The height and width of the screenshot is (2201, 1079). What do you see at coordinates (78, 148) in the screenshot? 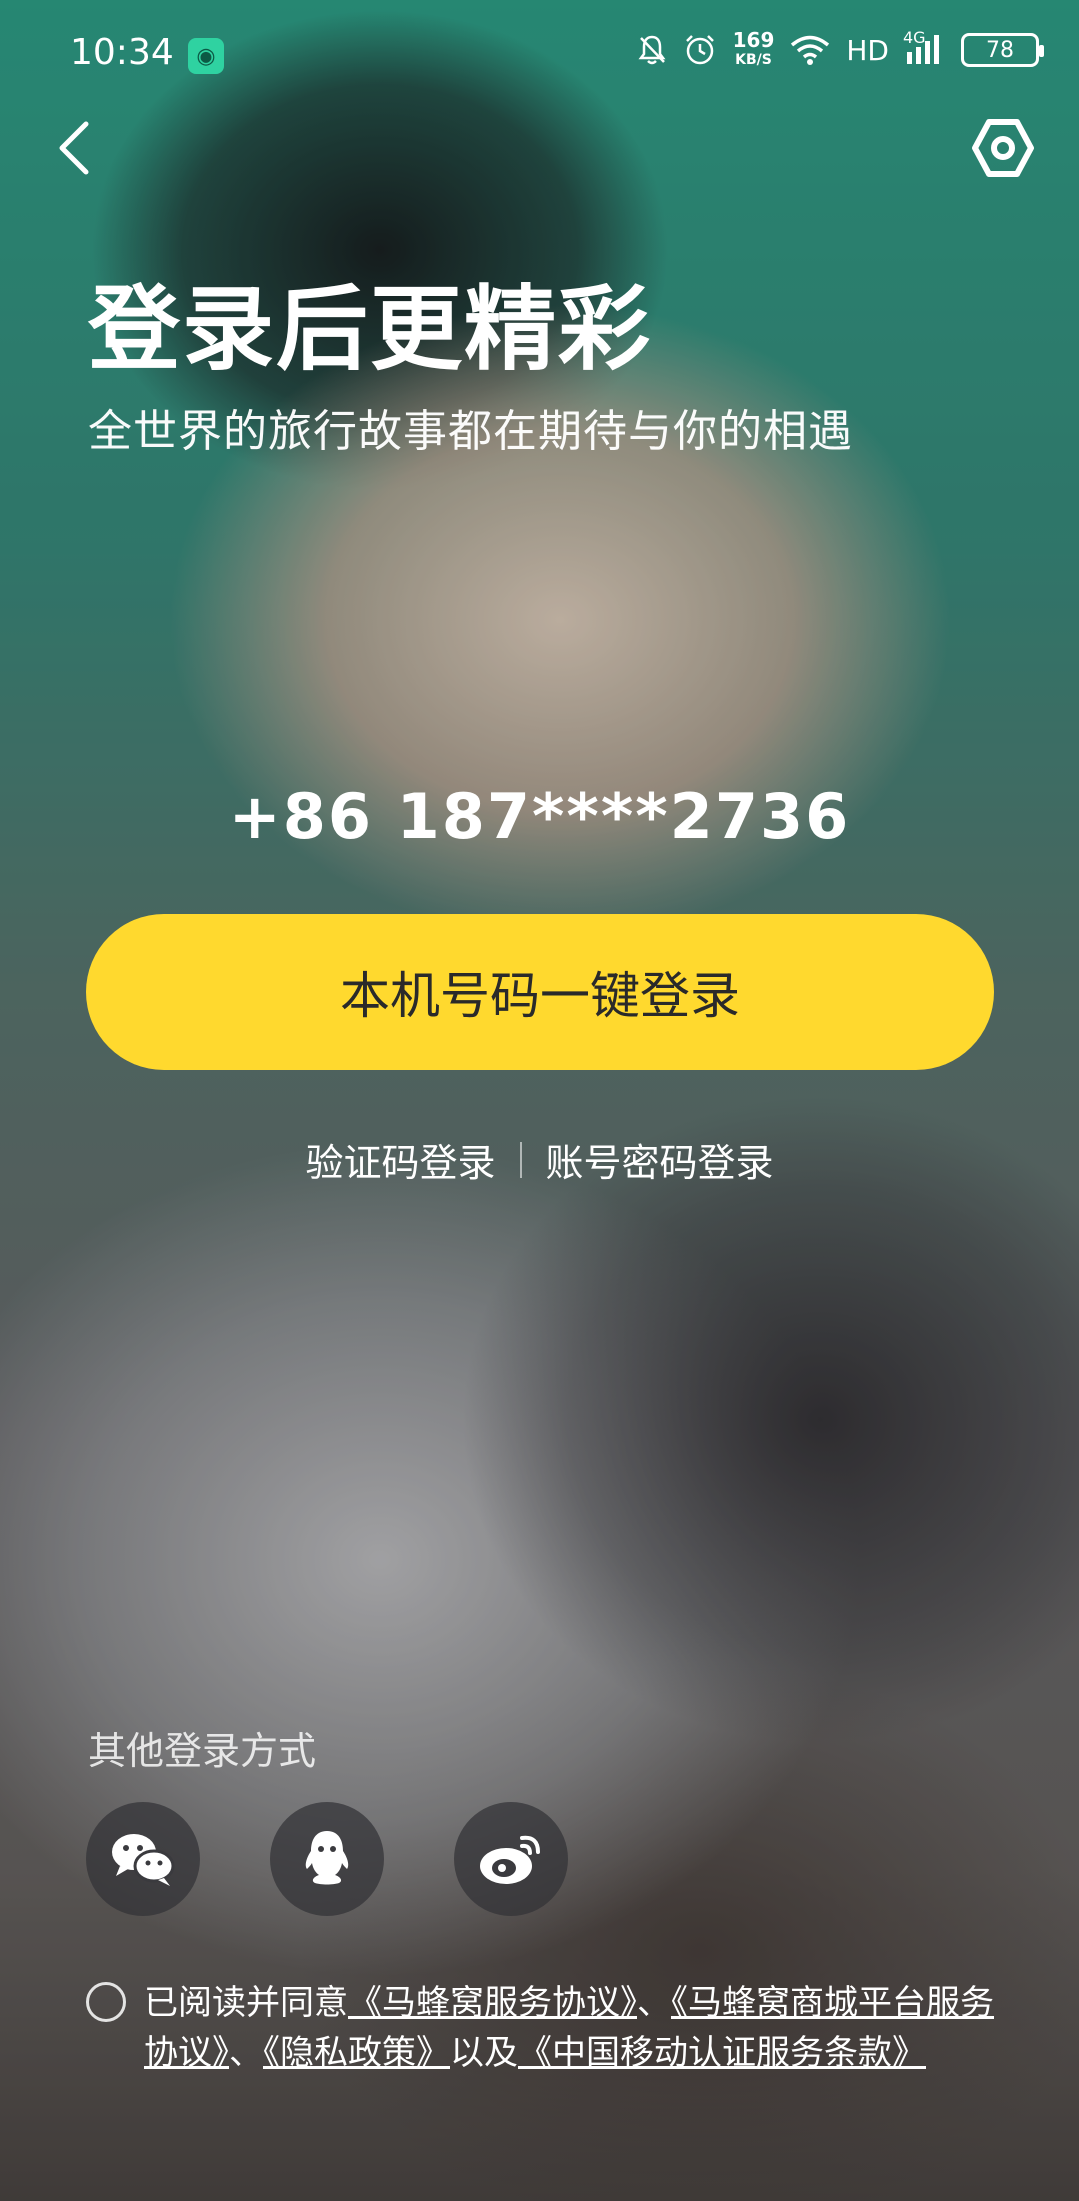
I see `back-chevron-icon` at bounding box center [78, 148].